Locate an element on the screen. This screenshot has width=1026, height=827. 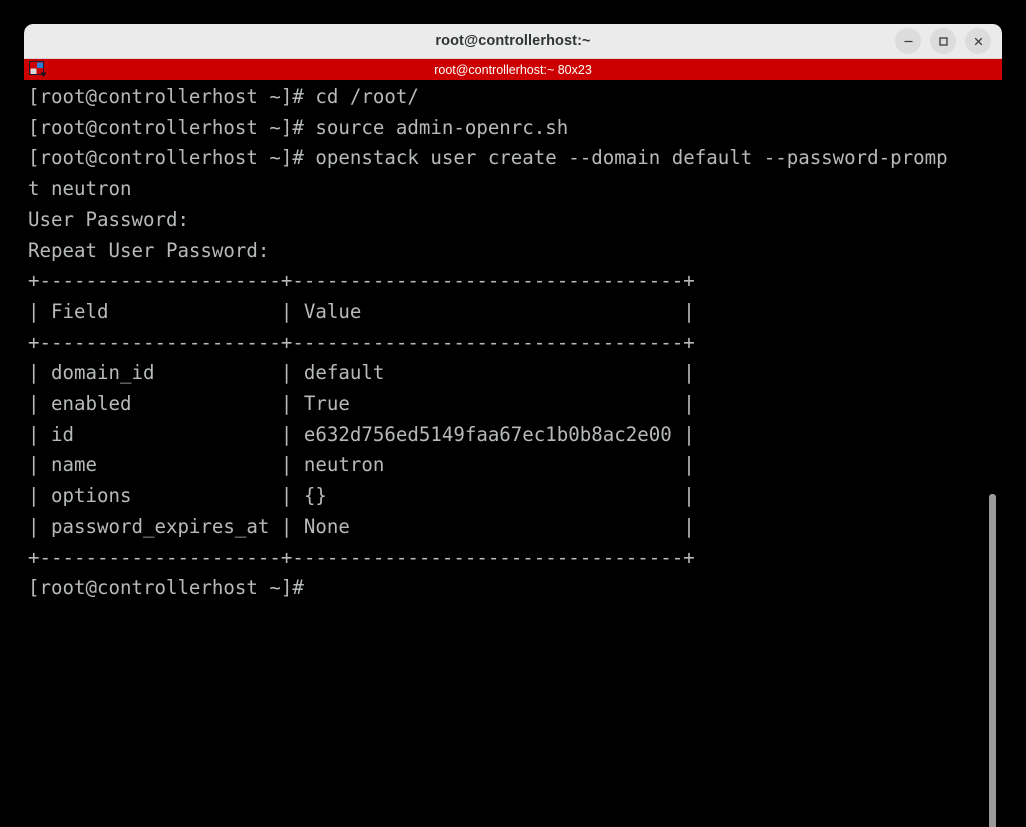
window-controls is located at coordinates (943, 41).